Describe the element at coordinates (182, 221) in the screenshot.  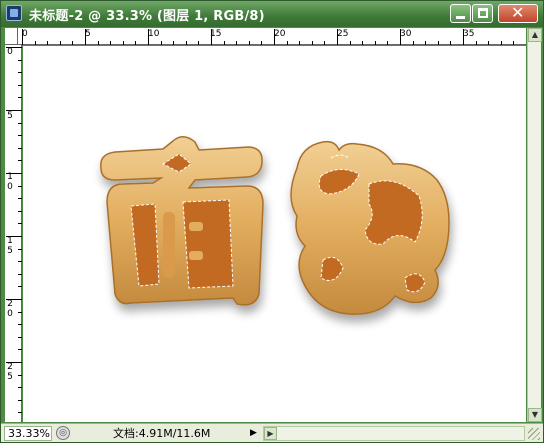
I see `bread-glyph-mian` at that location.